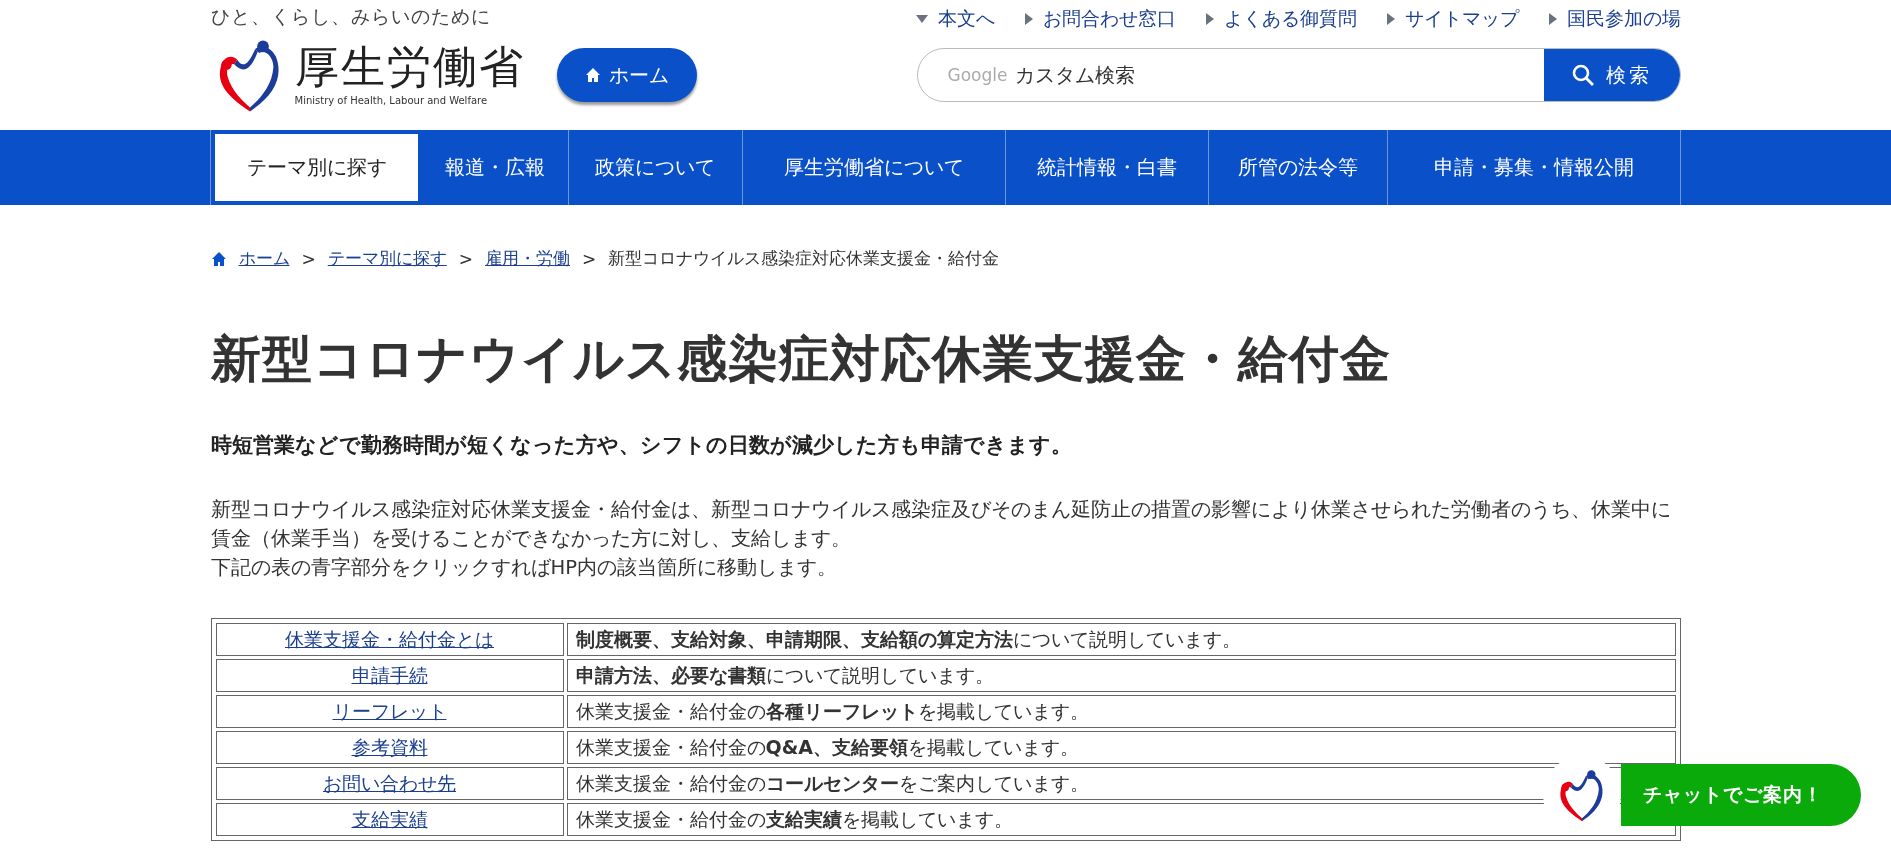 The width and height of the screenshot is (1891, 858). Describe the element at coordinates (955, 19) in the screenshot. I see `utility-link: 本文へ` at that location.